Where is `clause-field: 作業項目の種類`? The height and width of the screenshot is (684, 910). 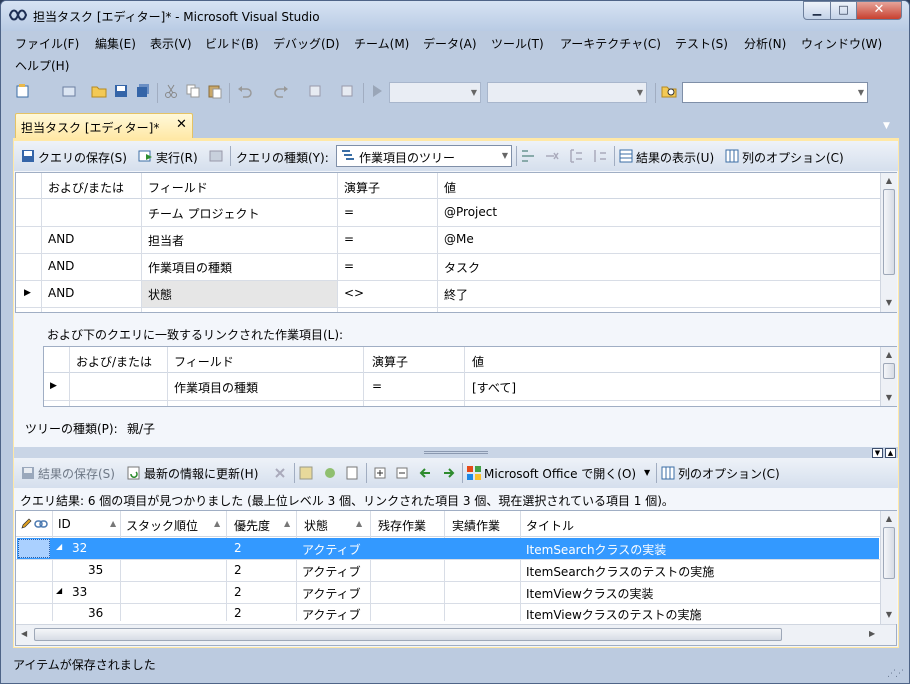
clause-field: 作業項目の種類 is located at coordinates (190, 267).